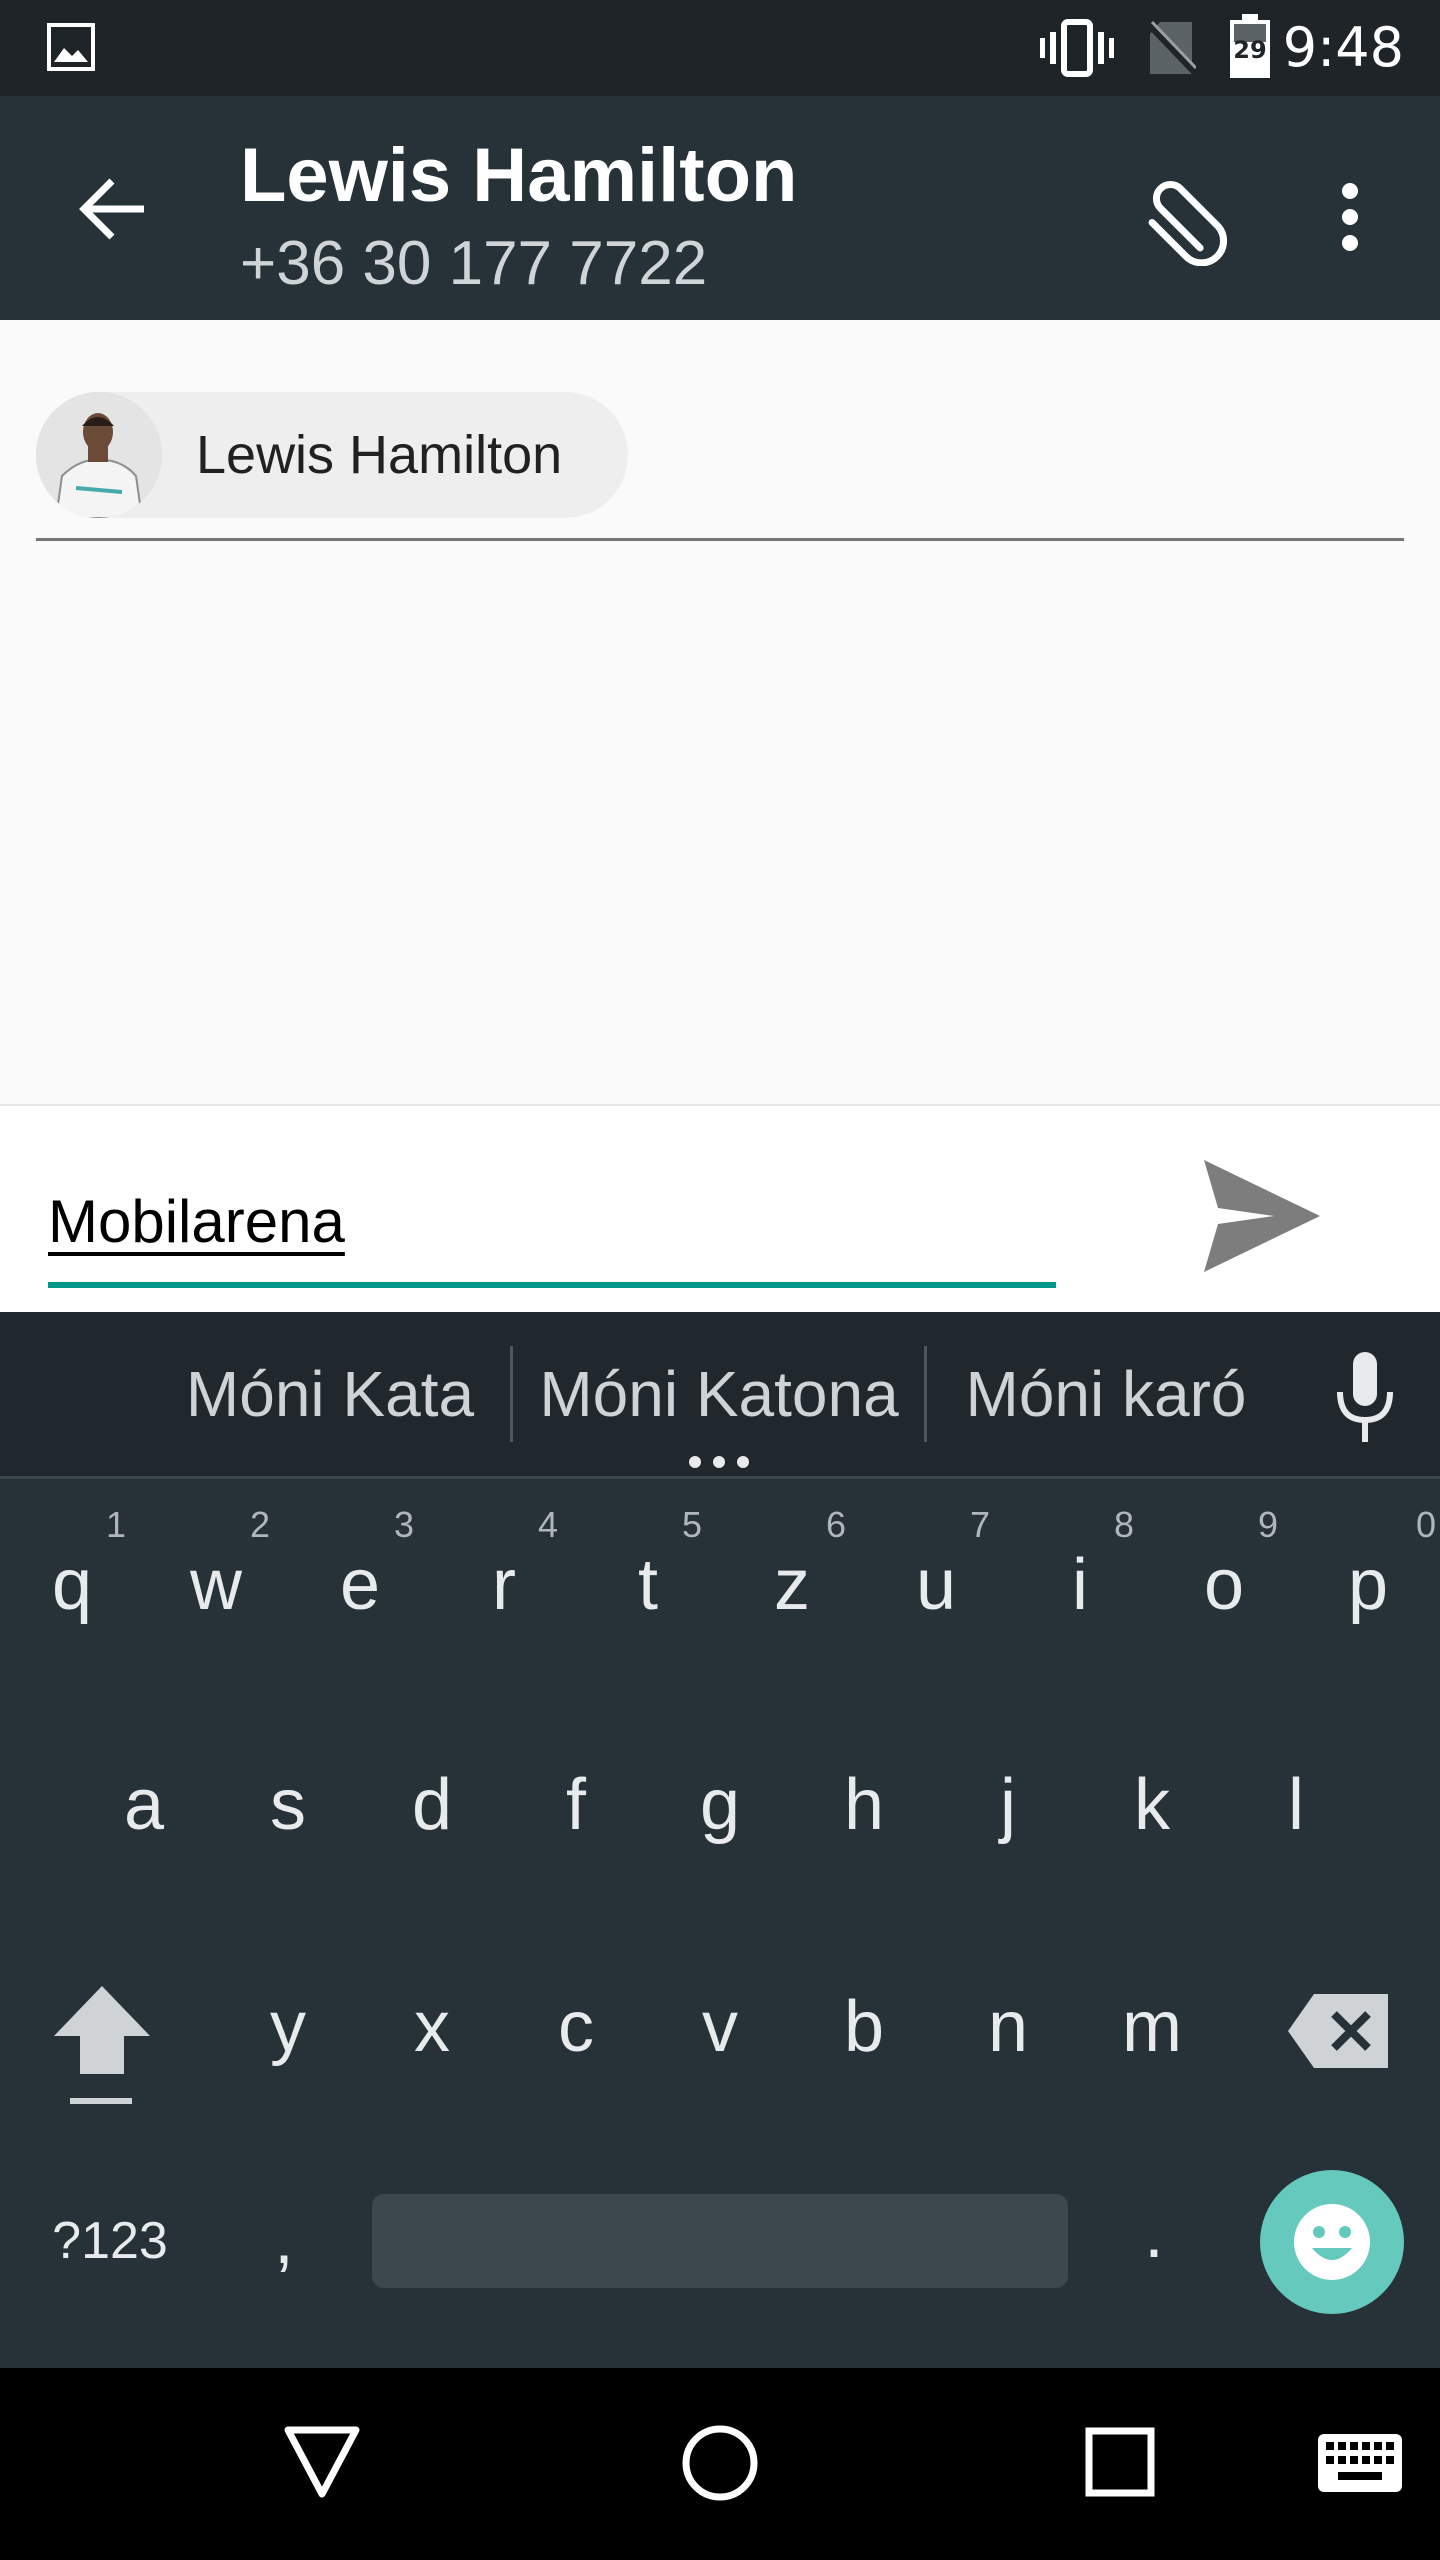  What do you see at coordinates (1368, 1585) in the screenshot?
I see `key-label: p` at bounding box center [1368, 1585].